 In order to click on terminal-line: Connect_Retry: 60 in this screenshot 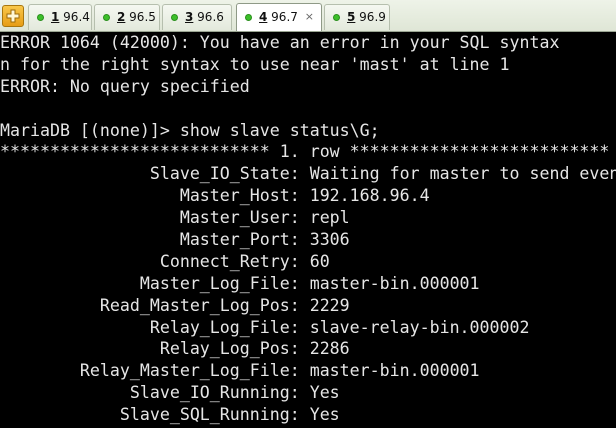, I will do `click(165, 261)`.